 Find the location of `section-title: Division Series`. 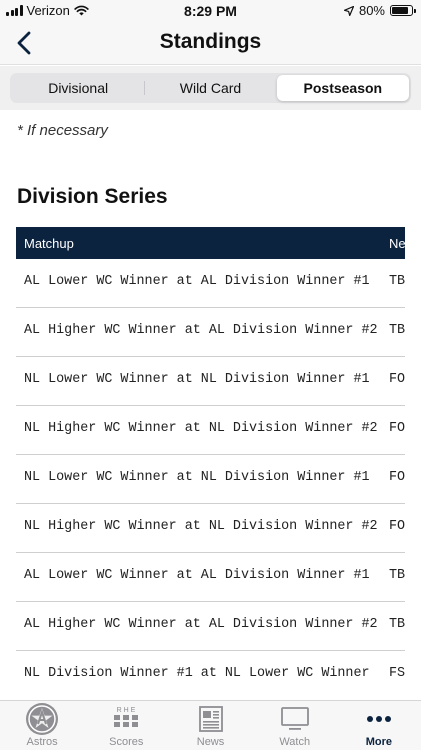

section-title: Division Series is located at coordinates (92, 196).